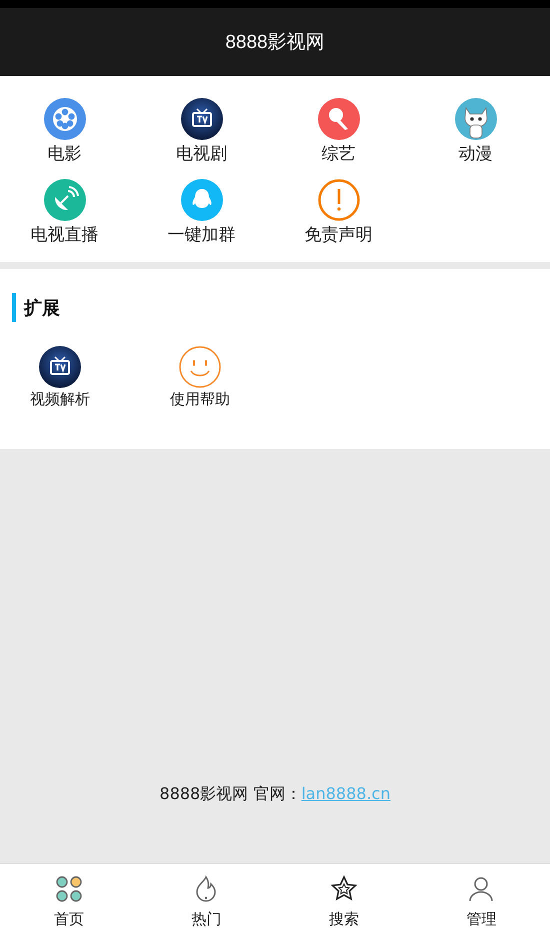  I want to click on grid-dots-icon, so click(68, 889).